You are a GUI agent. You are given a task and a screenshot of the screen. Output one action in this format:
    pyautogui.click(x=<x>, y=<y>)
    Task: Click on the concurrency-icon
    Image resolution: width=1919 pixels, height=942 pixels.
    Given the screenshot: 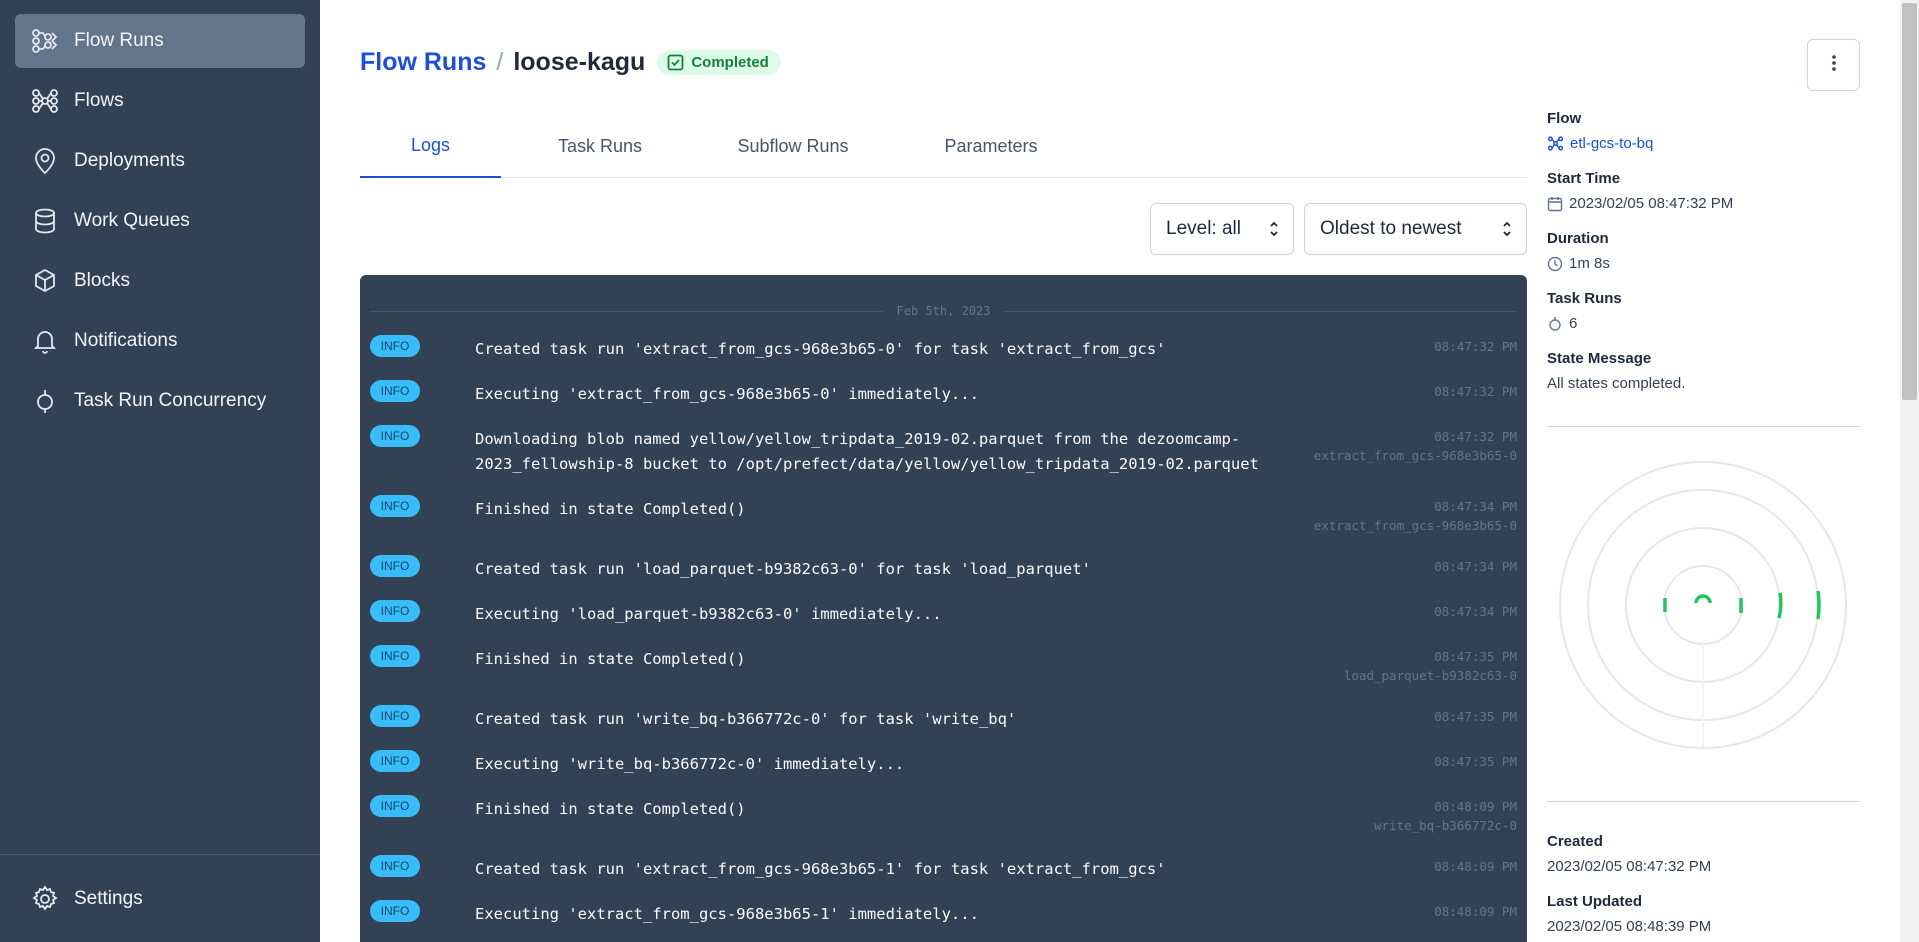 What is the action you would take?
    pyautogui.click(x=45, y=401)
    